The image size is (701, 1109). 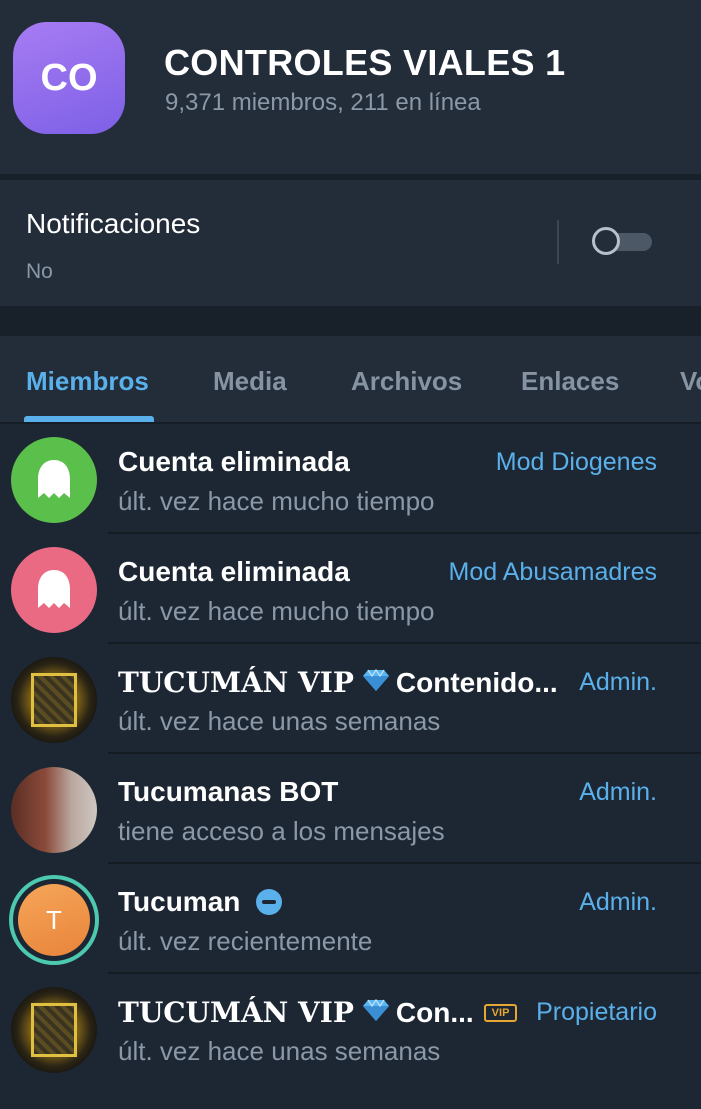 I want to click on member-role: Mod Abusamadres, so click(x=552, y=572).